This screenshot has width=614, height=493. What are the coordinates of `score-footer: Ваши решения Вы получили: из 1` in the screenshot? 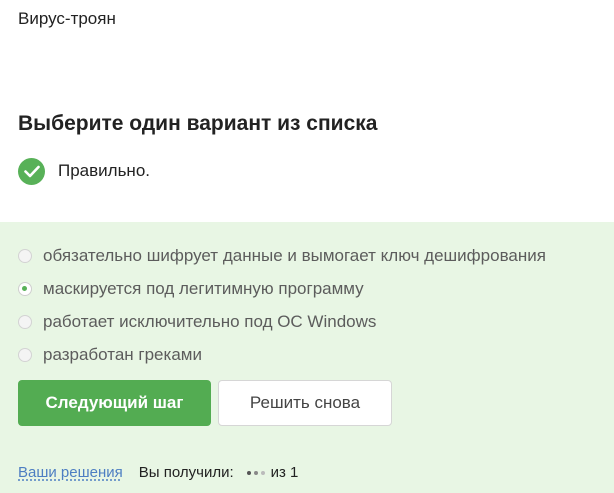 It's located at (158, 472).